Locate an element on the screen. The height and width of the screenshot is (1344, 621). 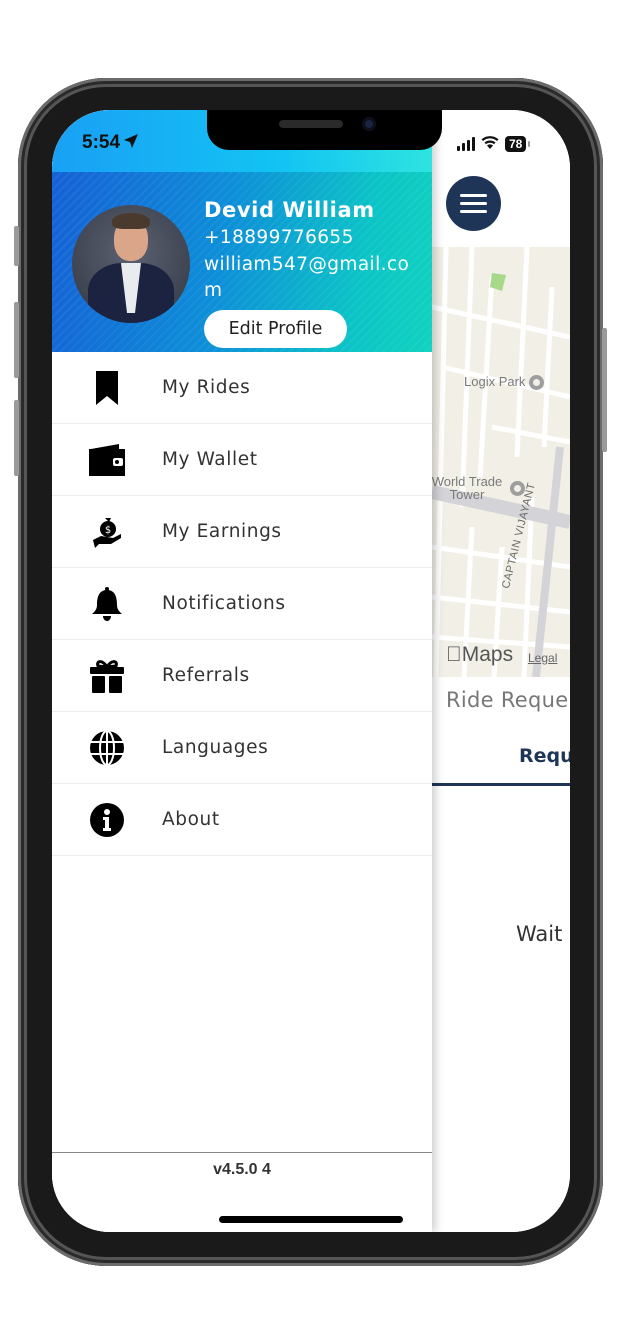
wallet-icon is located at coordinates (107, 459).